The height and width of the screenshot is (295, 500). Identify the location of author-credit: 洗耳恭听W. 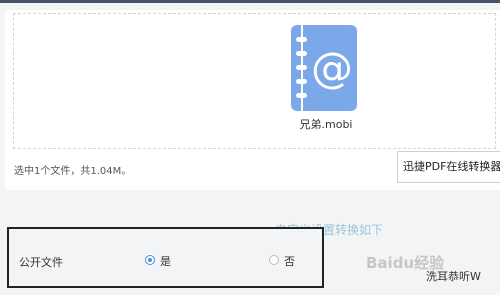
(453, 276).